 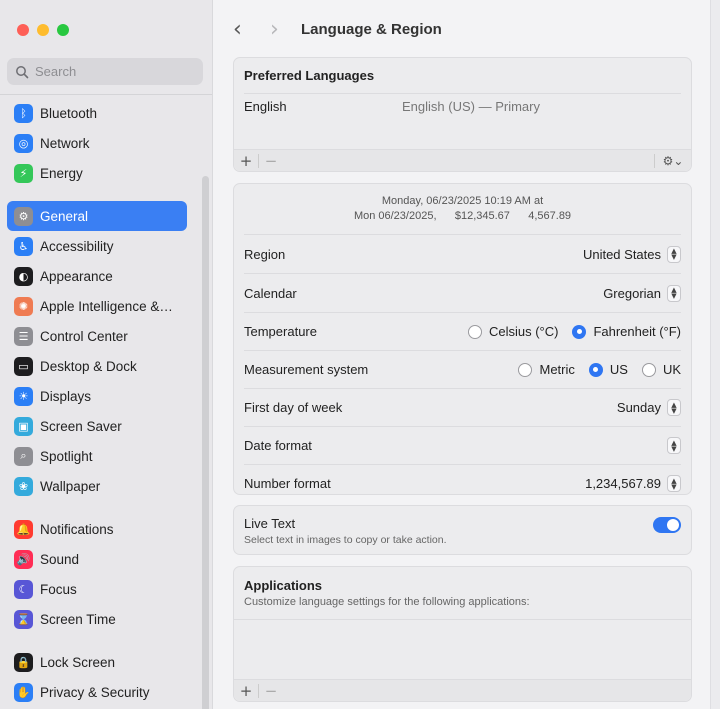 I want to click on metric-option: Metric, so click(x=546, y=369).